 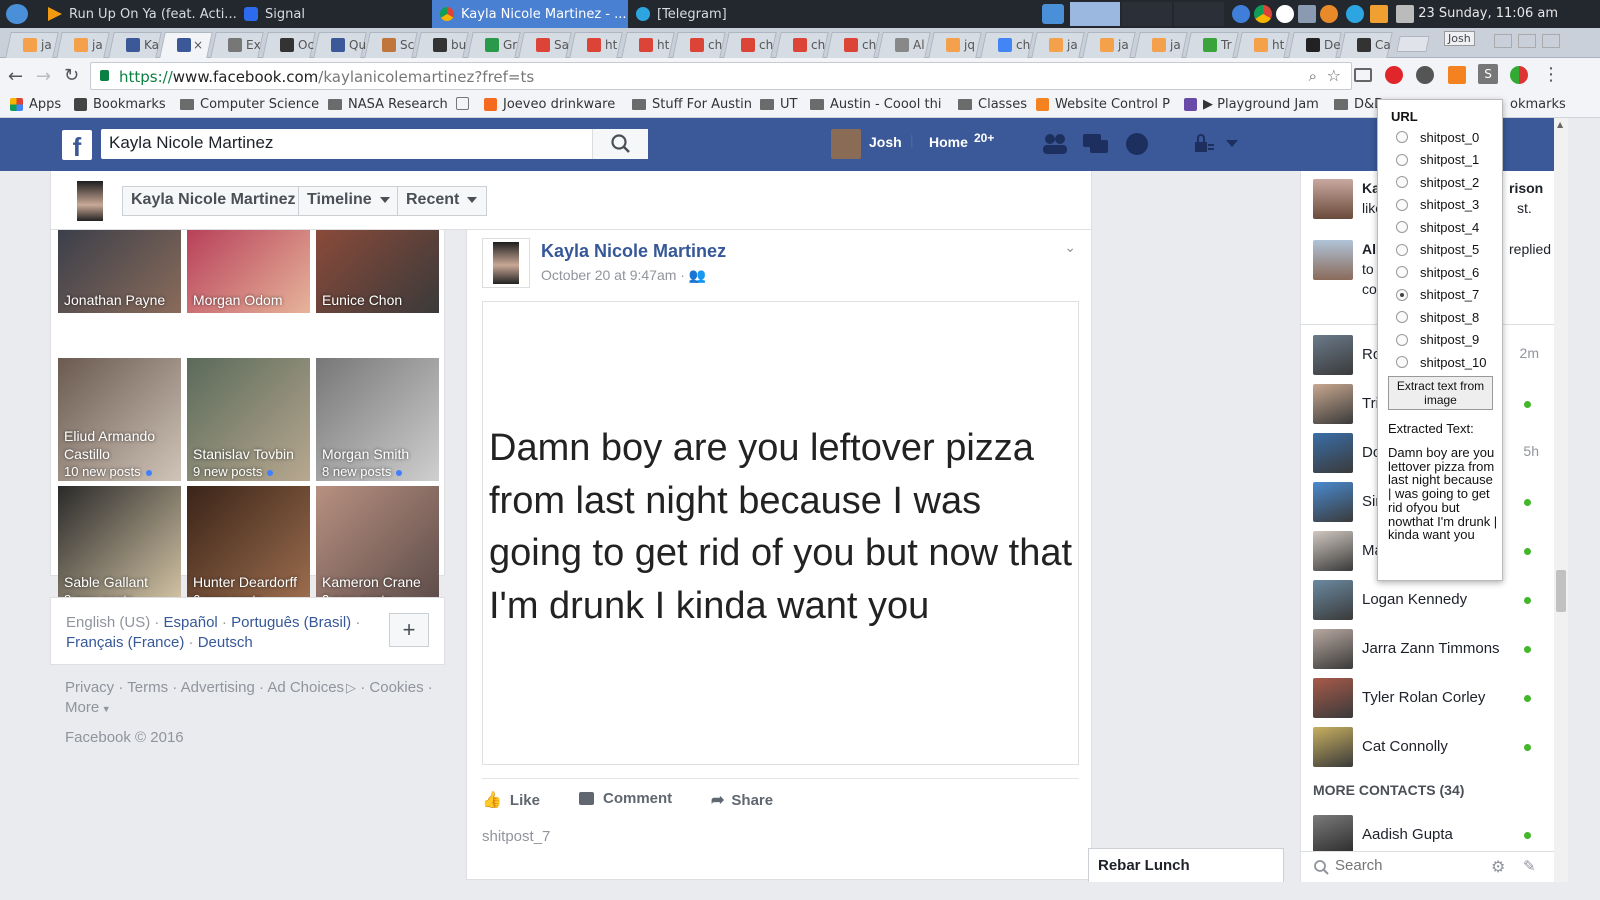 I want to click on comment-button: Comment, so click(x=625, y=798).